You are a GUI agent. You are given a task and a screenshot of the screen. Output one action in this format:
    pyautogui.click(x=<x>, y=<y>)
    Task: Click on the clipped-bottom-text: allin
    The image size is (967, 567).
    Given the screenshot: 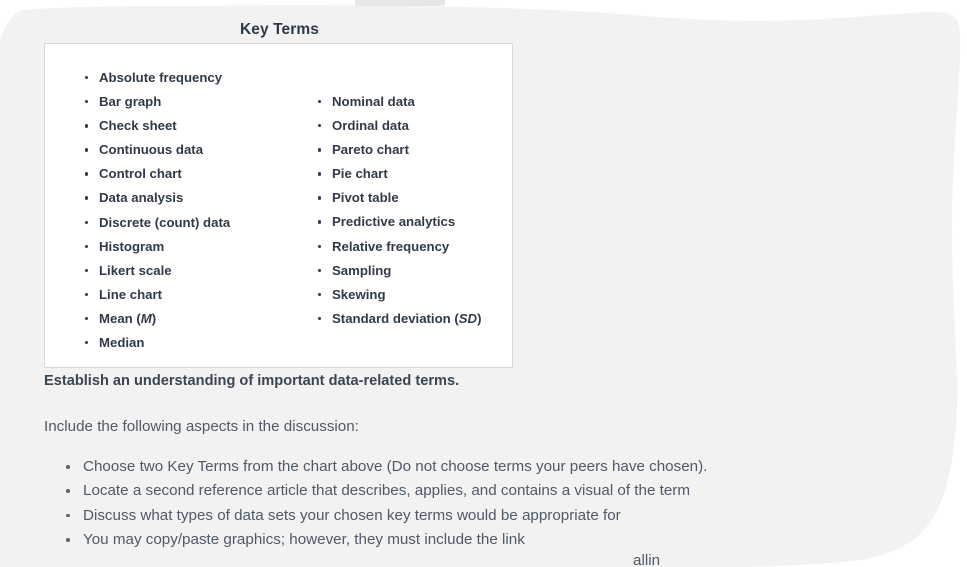 What is the action you would take?
    pyautogui.click(x=647, y=559)
    